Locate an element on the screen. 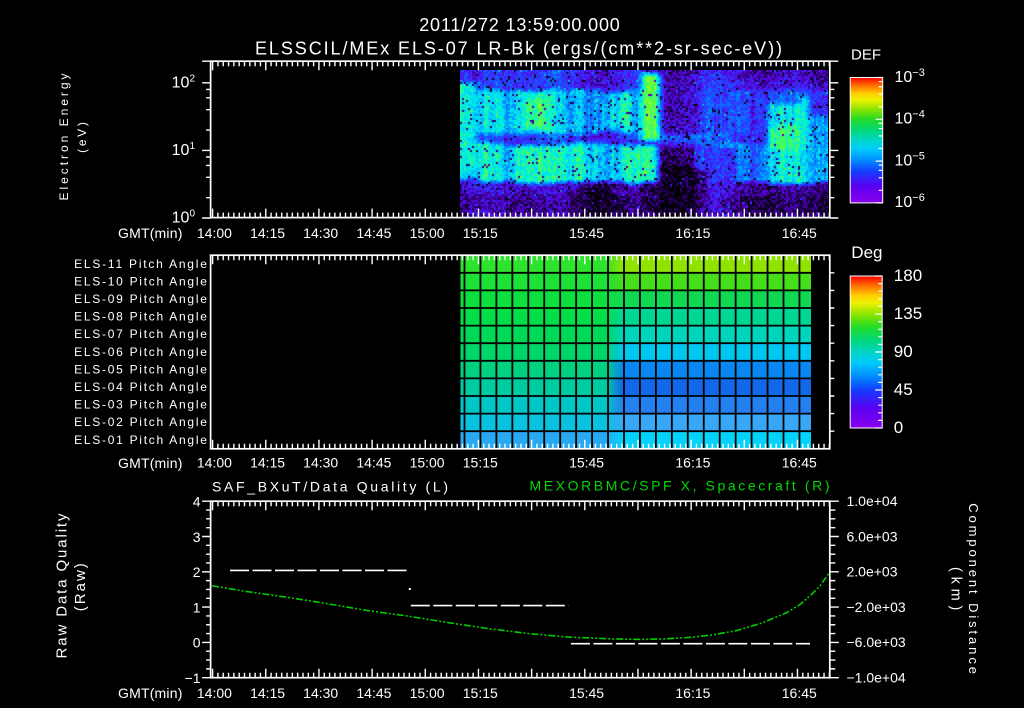 The height and width of the screenshot is (708, 1024). svg-text: 6.0e+03 is located at coordinates (872, 536).